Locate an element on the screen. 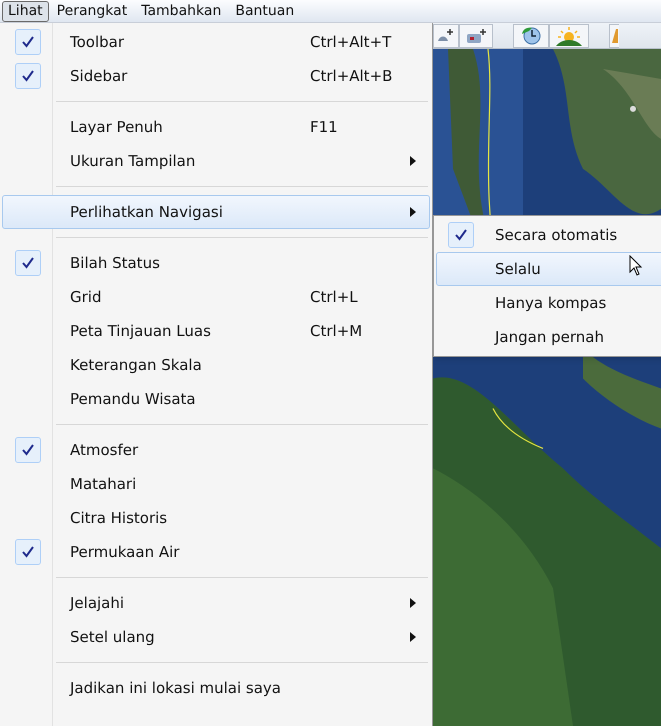 The image size is (661, 726). menu-item: Jelajahi is located at coordinates (216, 603).